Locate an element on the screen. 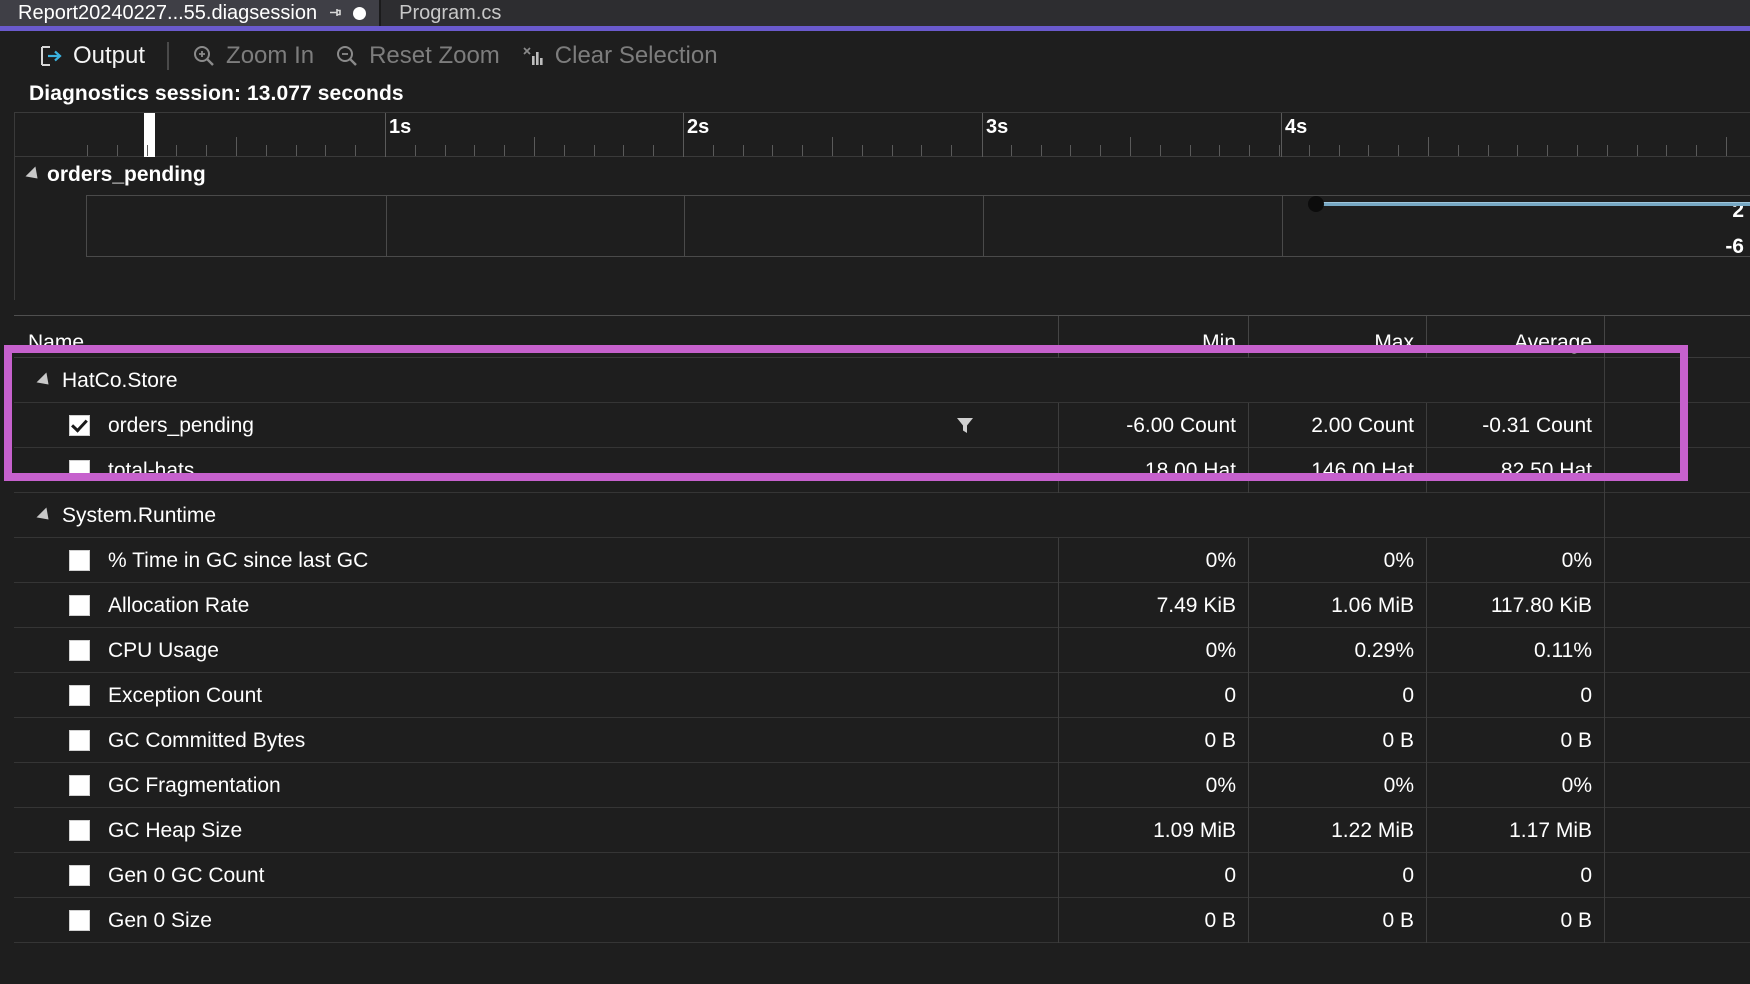  table-row: % Time in GC since last GC 0% 0% 0% is located at coordinates (882, 560).